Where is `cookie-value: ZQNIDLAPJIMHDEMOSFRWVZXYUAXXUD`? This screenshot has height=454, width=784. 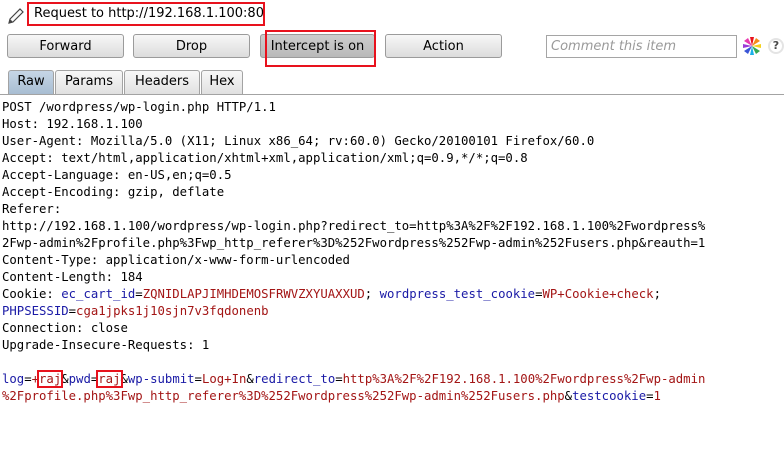
cookie-value: ZQNIDLAPJIMHDEMOSFRWVZXYUAXXUD is located at coordinates (253, 294).